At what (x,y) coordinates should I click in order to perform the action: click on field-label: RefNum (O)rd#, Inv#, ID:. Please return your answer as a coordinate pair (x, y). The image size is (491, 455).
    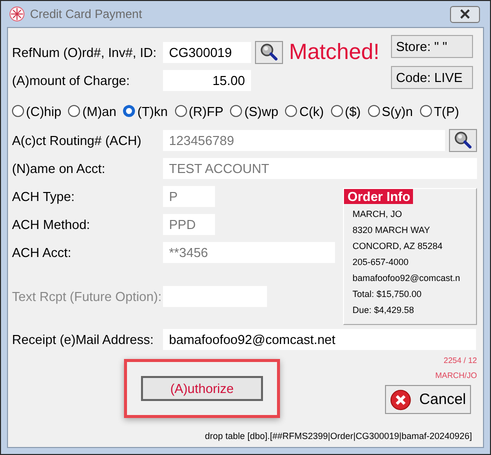
    Looking at the image, I should click on (85, 52).